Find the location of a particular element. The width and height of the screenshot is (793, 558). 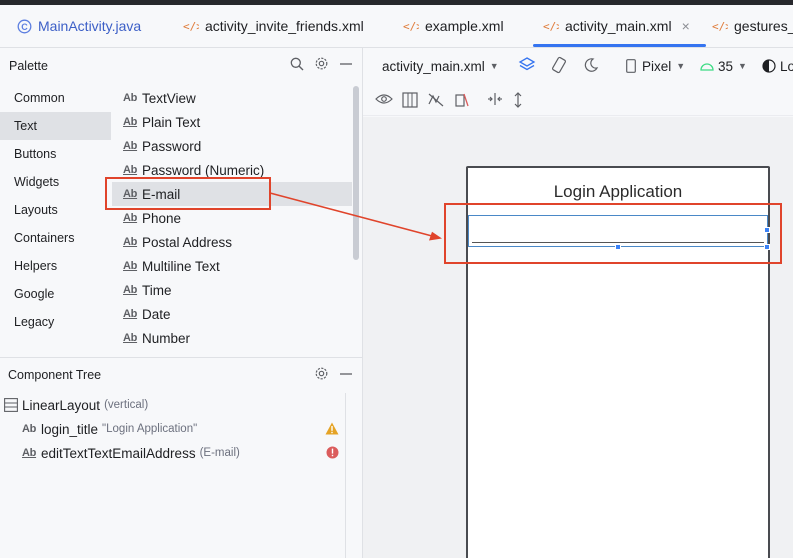

device-selector: Pixel ▼ is located at coordinates (655, 66).